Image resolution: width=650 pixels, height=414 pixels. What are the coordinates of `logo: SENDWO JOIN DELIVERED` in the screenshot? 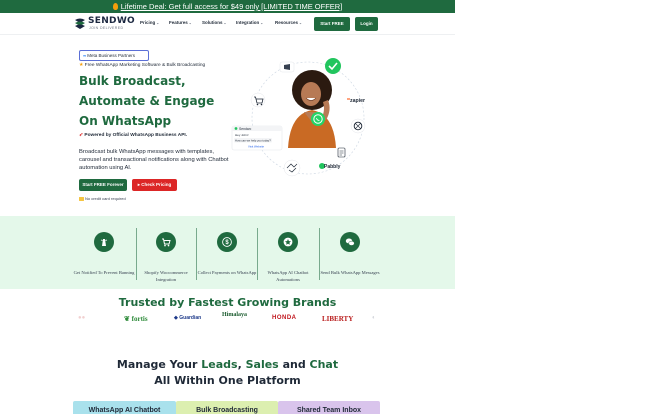 It's located at (105, 24).